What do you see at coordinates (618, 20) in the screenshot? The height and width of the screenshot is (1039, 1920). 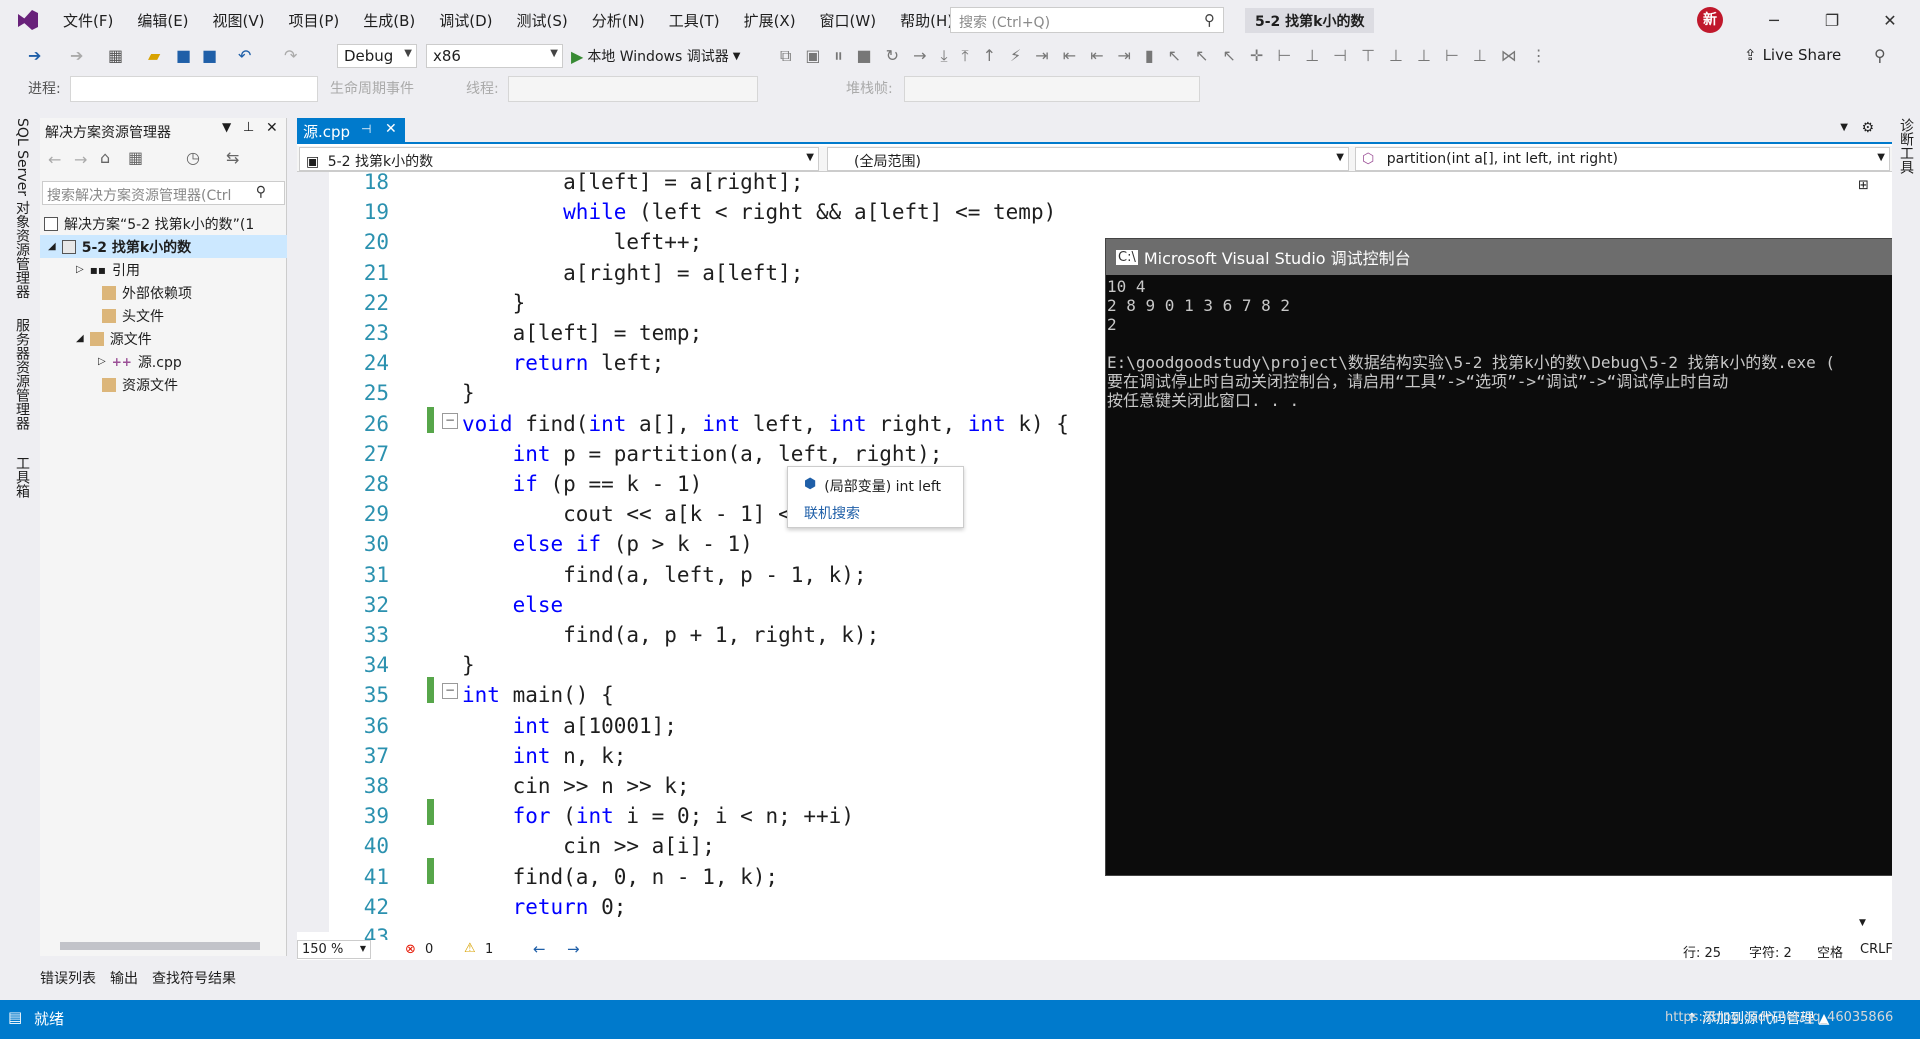 I see `menu-analyze: 分析(N)` at bounding box center [618, 20].